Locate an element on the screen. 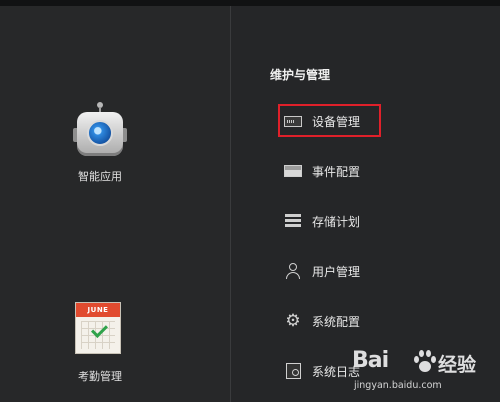 This screenshot has height=402, width=500. menu-item-device-management: 设备管理 is located at coordinates (338, 121).